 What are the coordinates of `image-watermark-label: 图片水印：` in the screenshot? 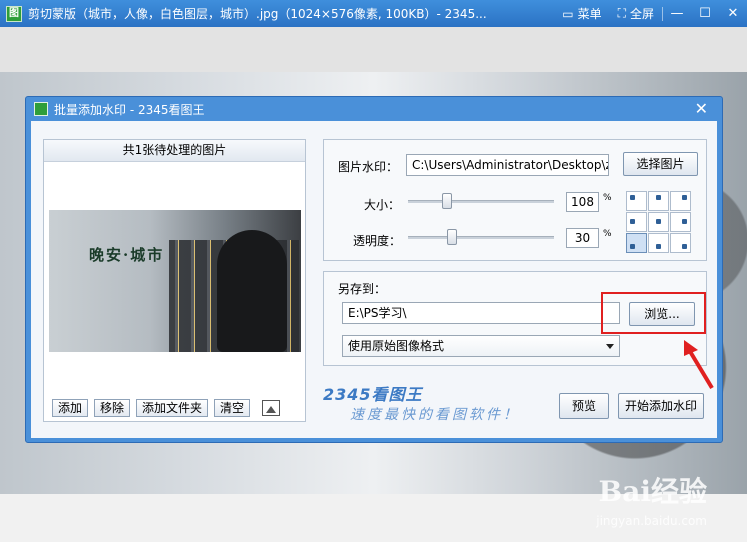 It's located at (368, 167).